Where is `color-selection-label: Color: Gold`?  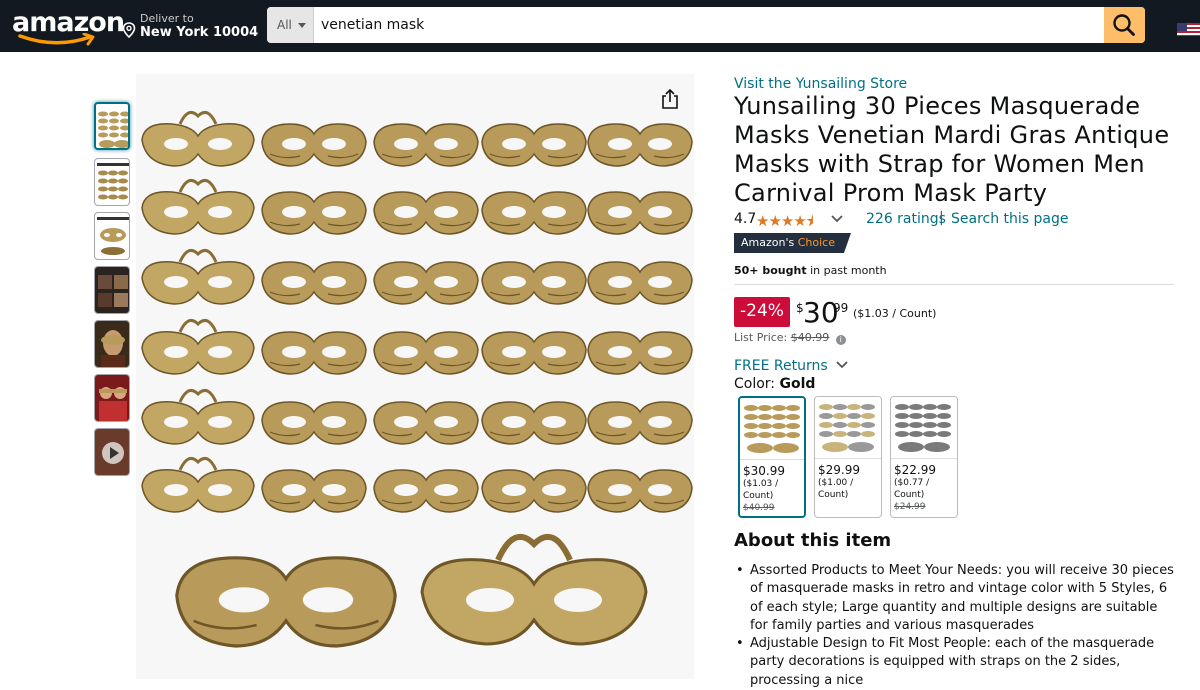 color-selection-label: Color: Gold is located at coordinates (774, 384).